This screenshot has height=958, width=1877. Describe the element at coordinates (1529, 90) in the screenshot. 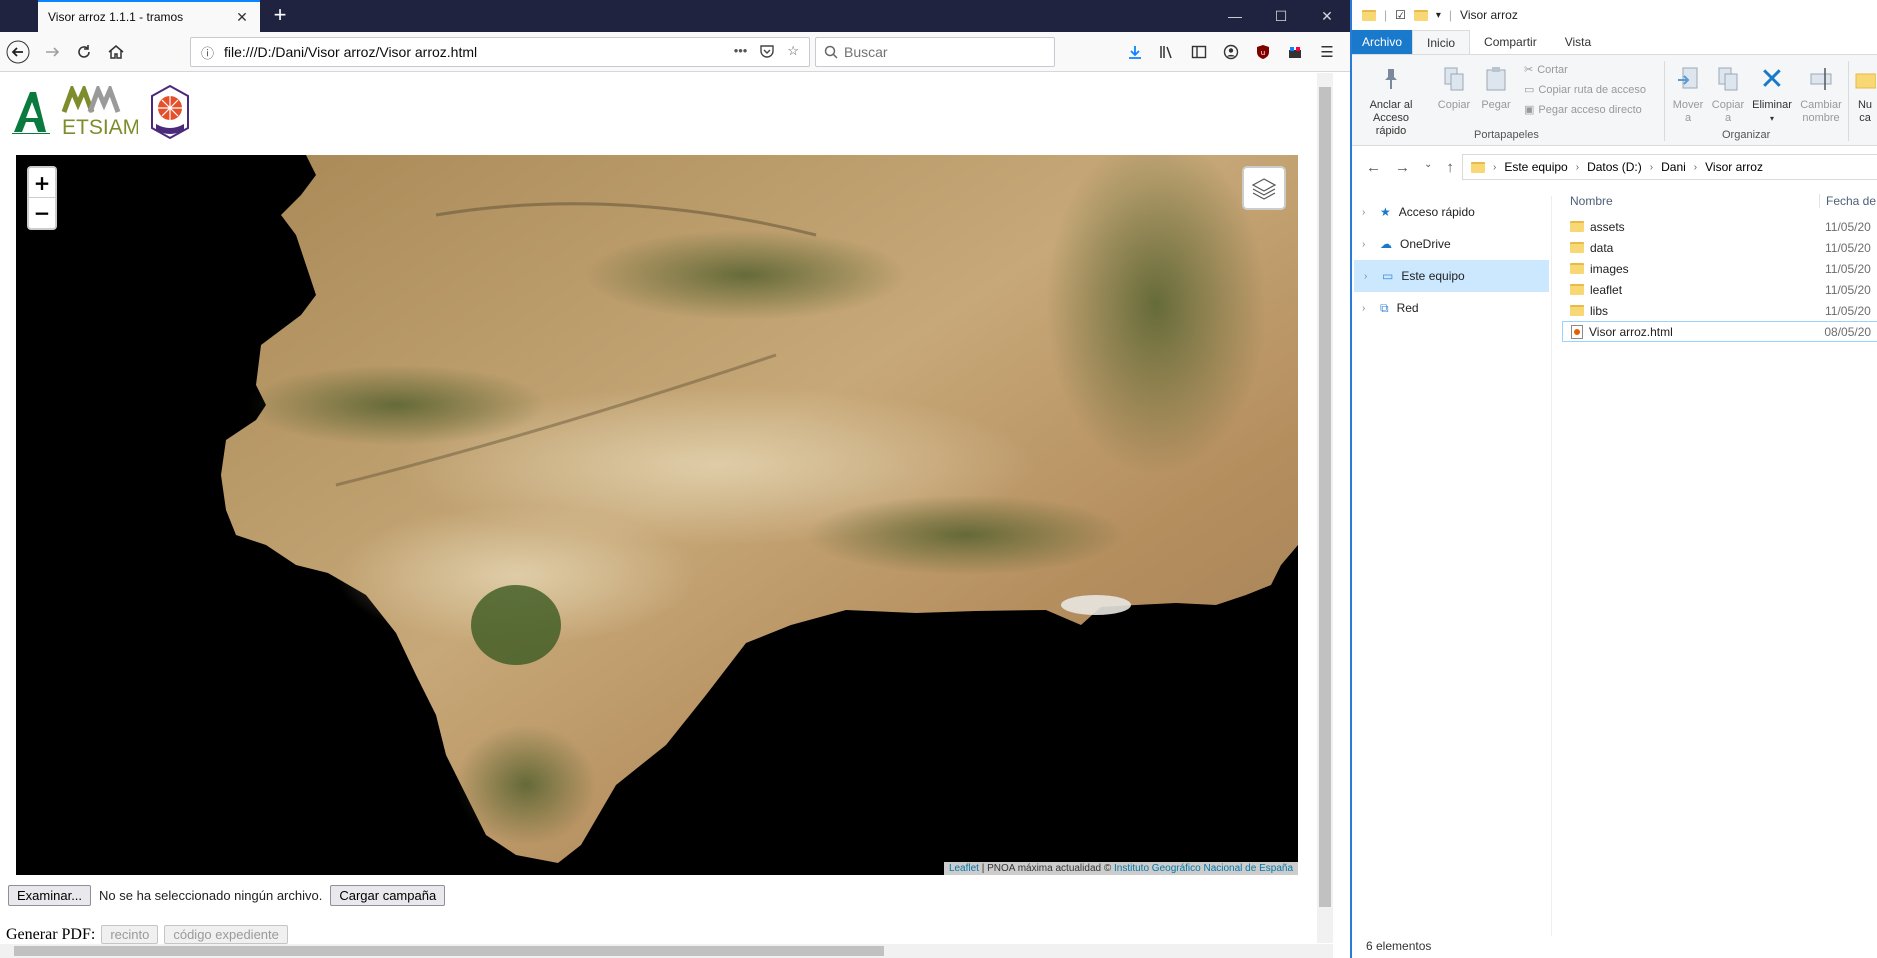

I see `copy-path-icon: ▭` at that location.